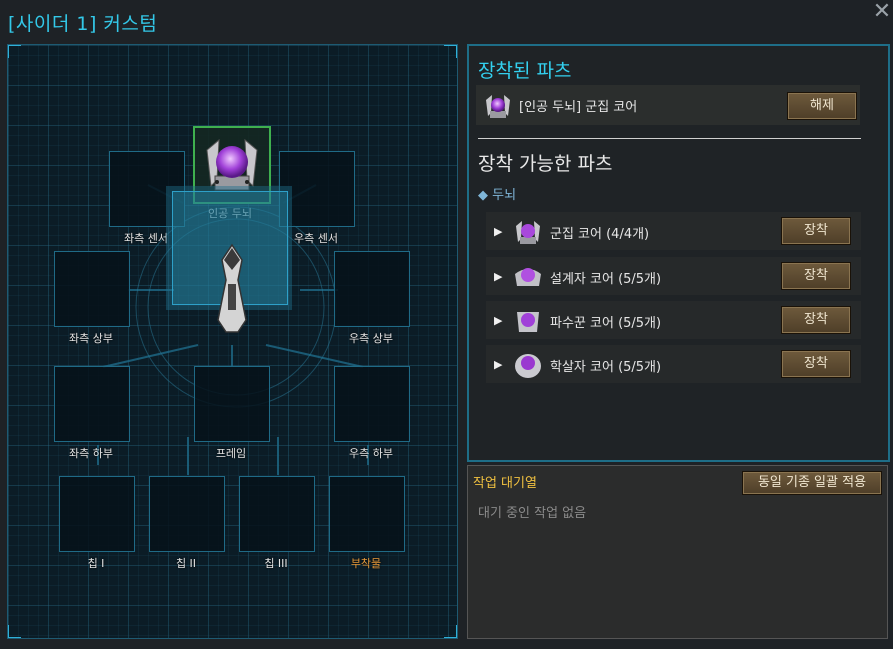 The image size is (893, 649). What do you see at coordinates (812, 483) in the screenshot?
I see `apply-all-button: 동일 기종 일괄 적용` at bounding box center [812, 483].